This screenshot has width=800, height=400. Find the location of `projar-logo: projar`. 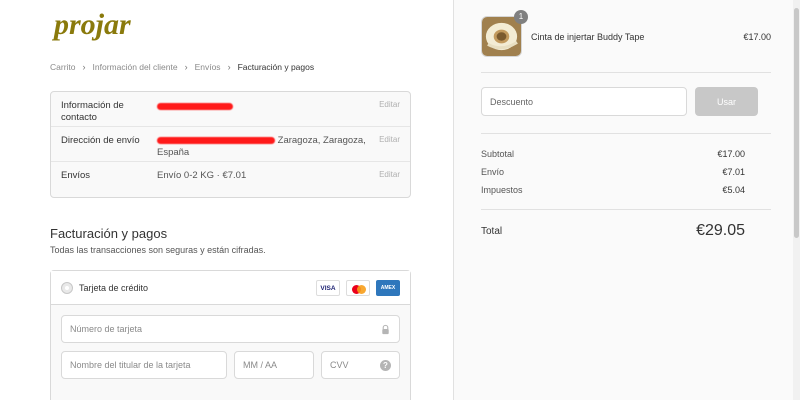

projar-logo: projar is located at coordinates (109, 26).